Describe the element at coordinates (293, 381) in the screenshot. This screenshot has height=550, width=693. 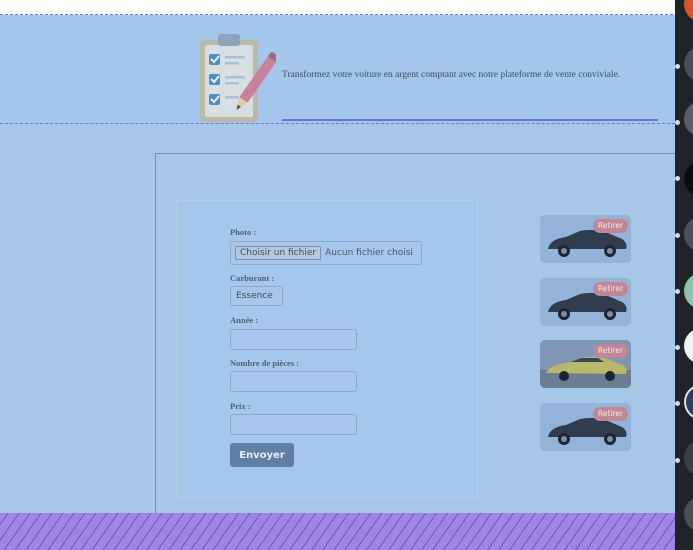
I see `rooms-input` at that location.